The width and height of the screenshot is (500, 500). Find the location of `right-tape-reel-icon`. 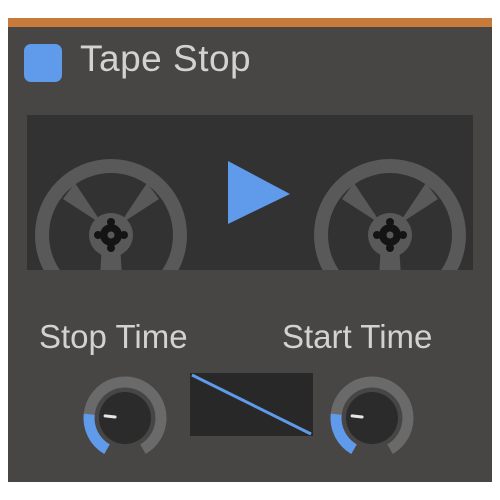

right-tape-reel-icon is located at coordinates (390, 214).